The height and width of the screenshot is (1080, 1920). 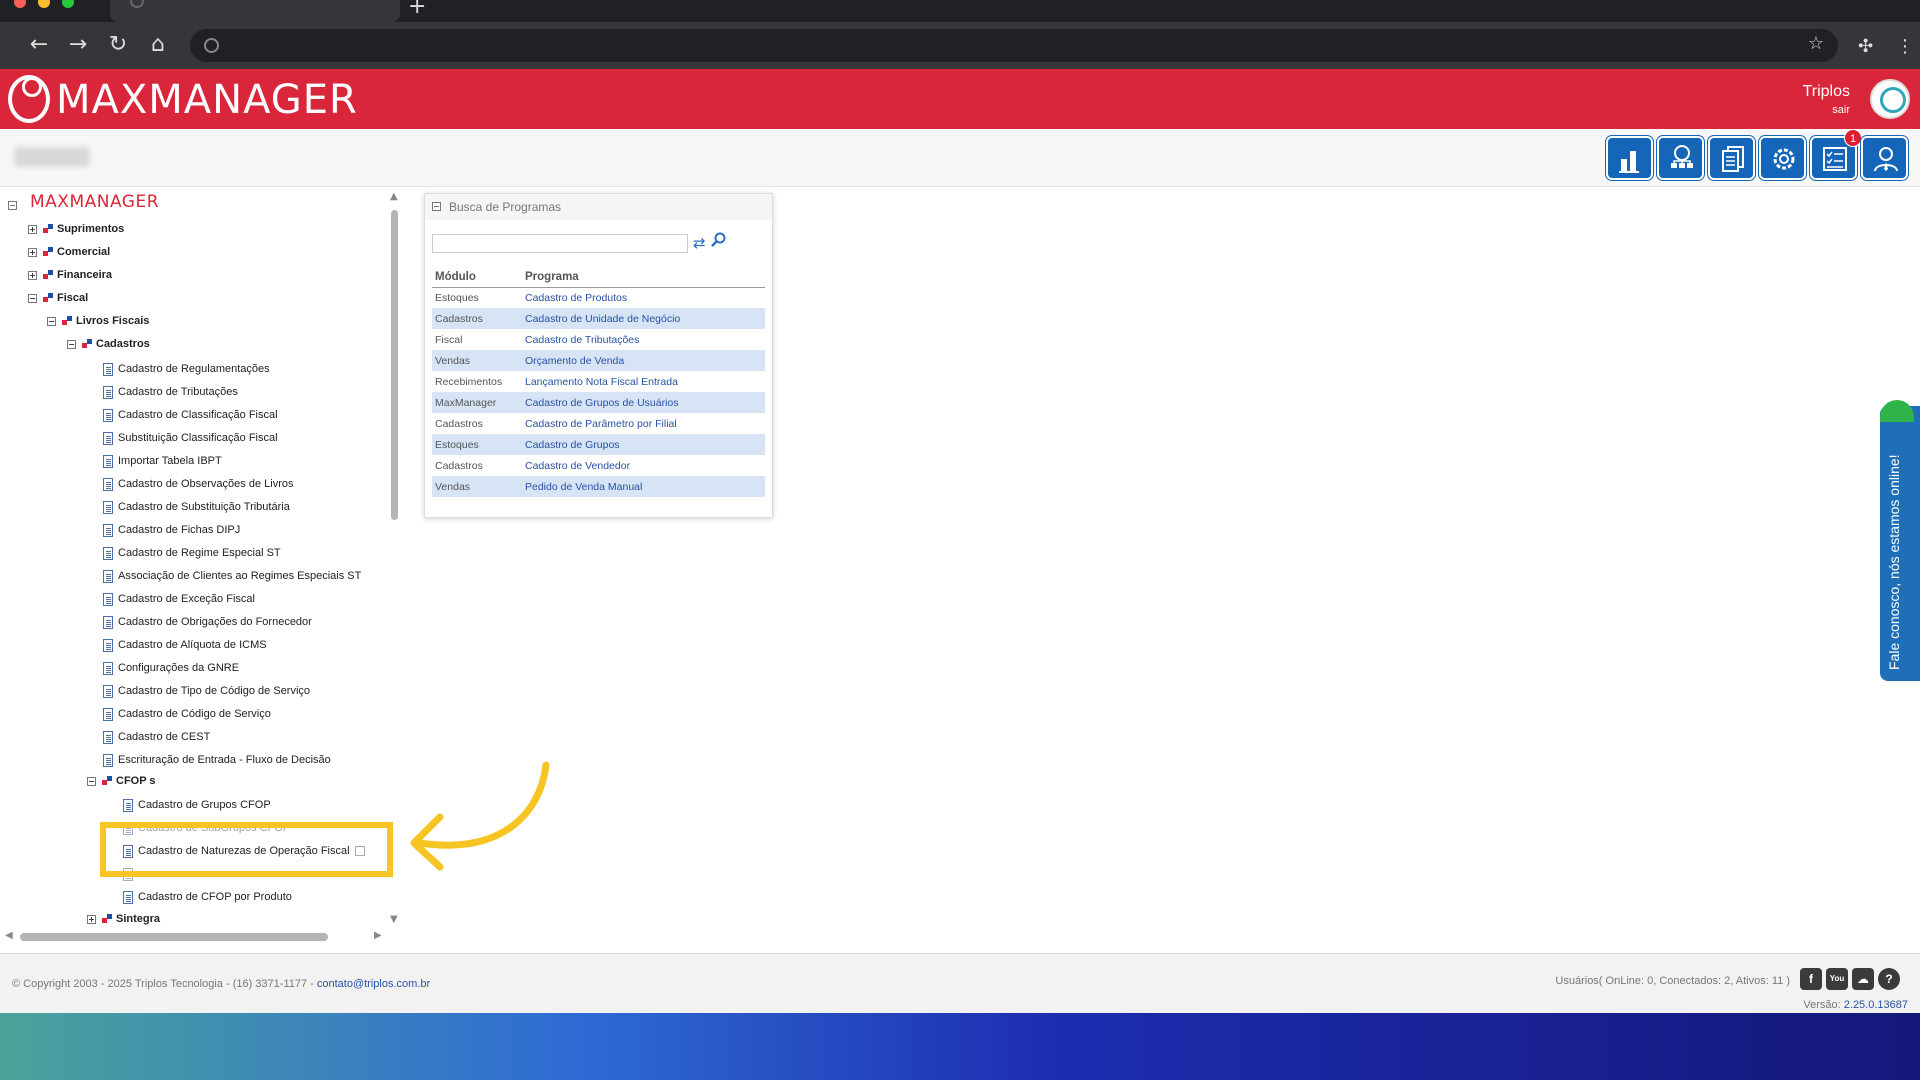 I want to click on back-arrow-icon: ←, so click(x=39, y=45).